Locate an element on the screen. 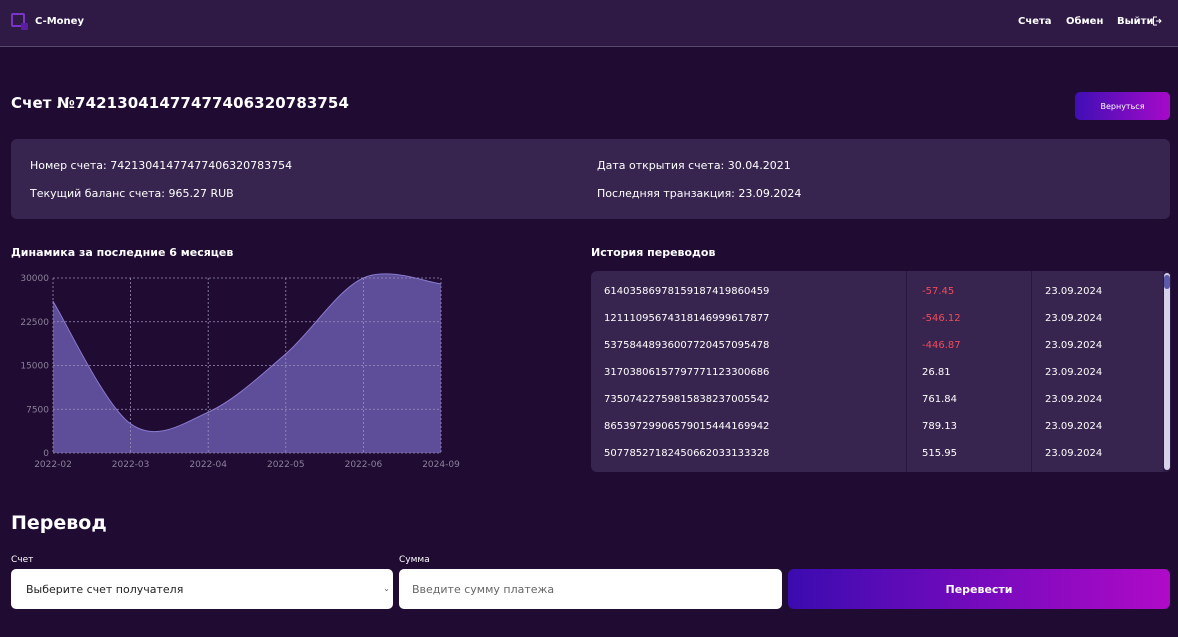  chevron-down-icon: ⌄ is located at coordinates (386, 588).